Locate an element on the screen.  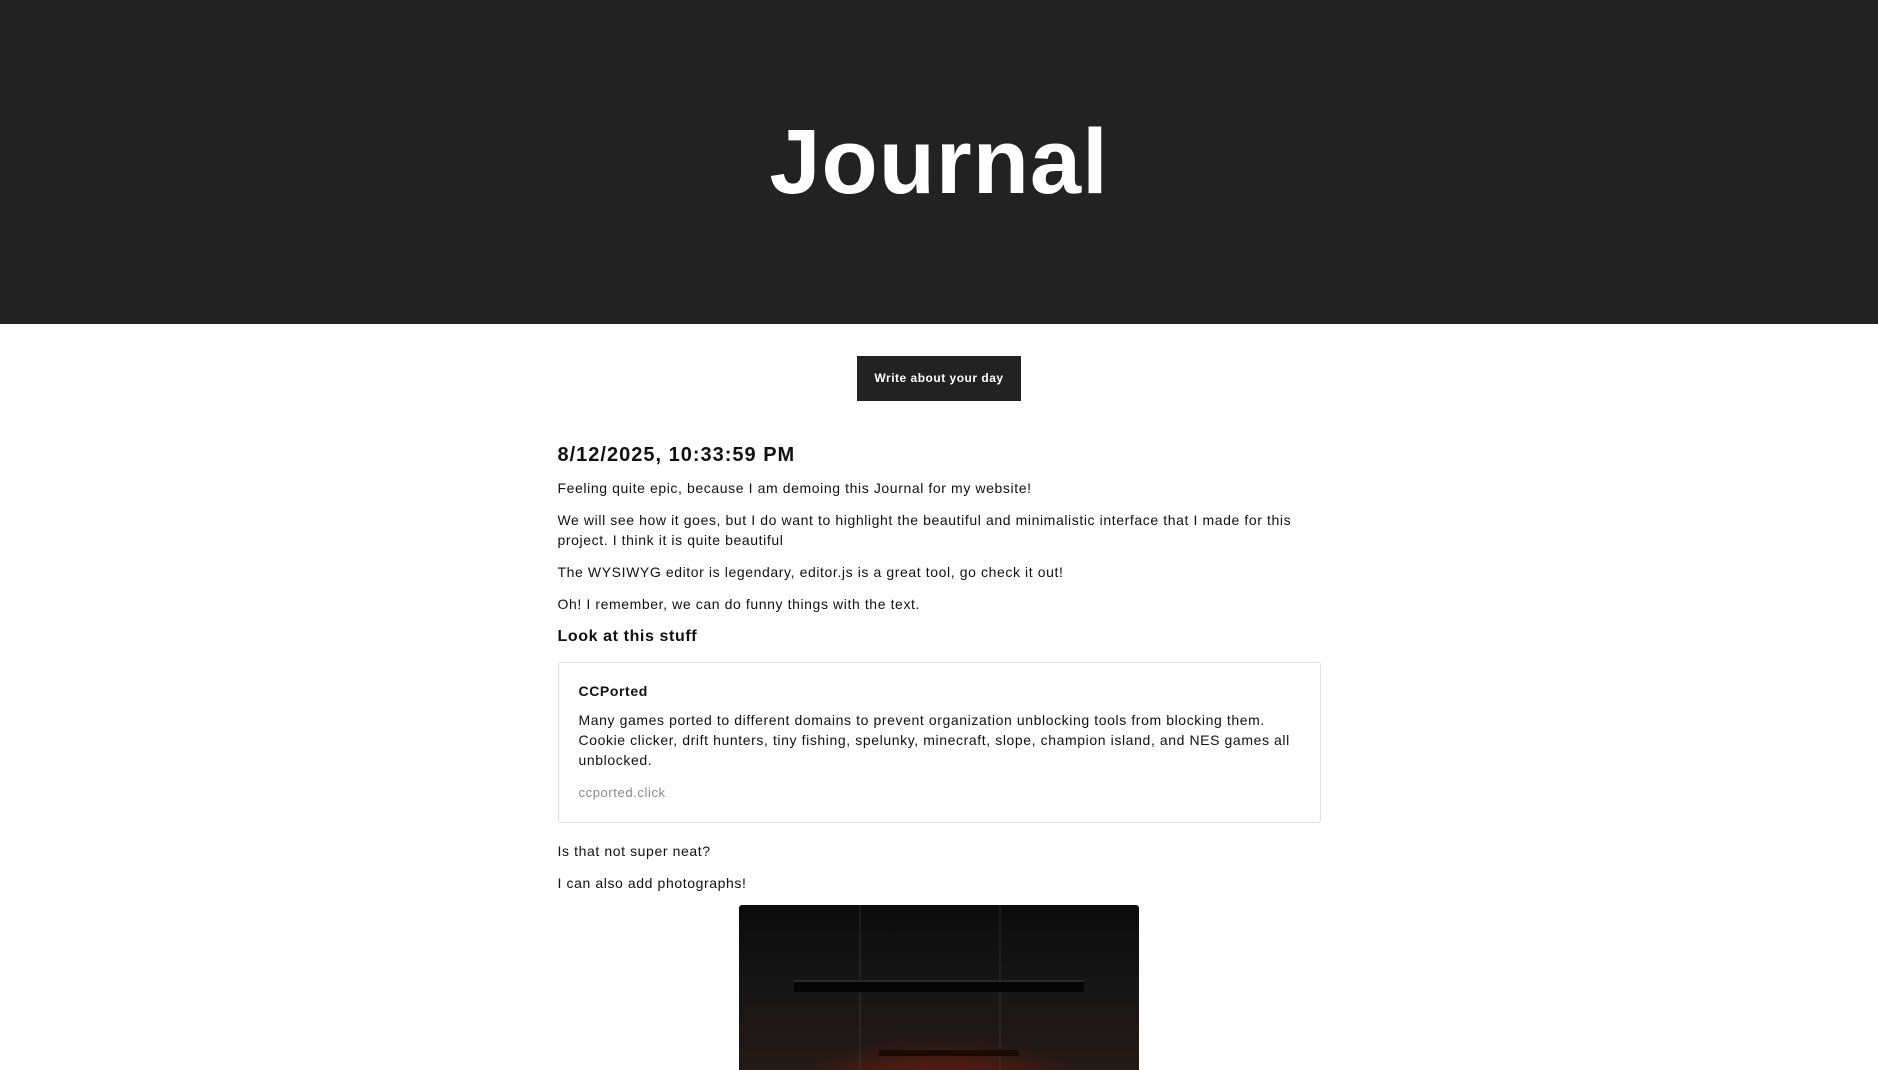
link-card-title: CCPorted is located at coordinates (613, 691).